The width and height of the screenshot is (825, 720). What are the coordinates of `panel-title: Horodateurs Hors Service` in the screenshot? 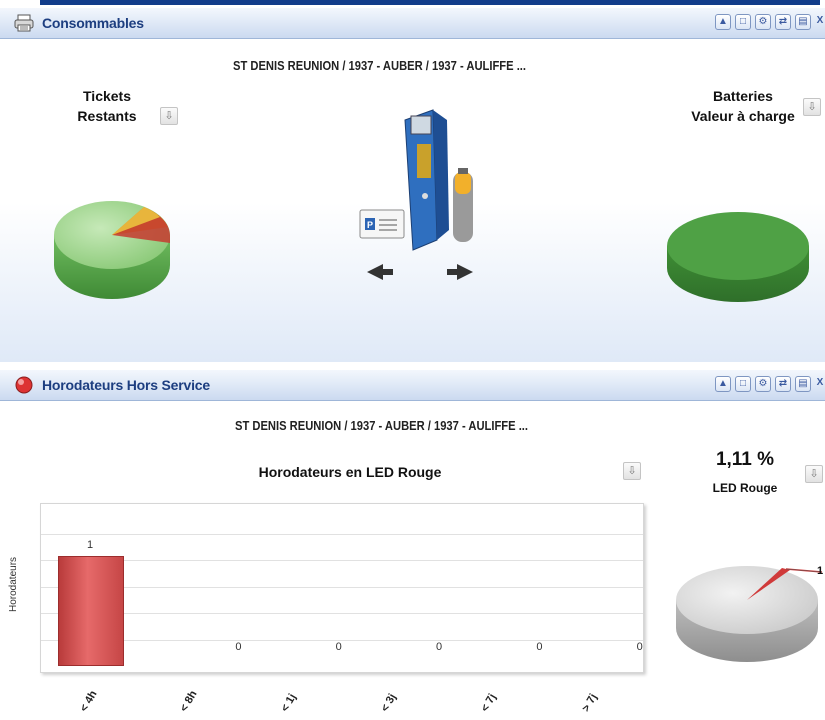 It's located at (126, 385).